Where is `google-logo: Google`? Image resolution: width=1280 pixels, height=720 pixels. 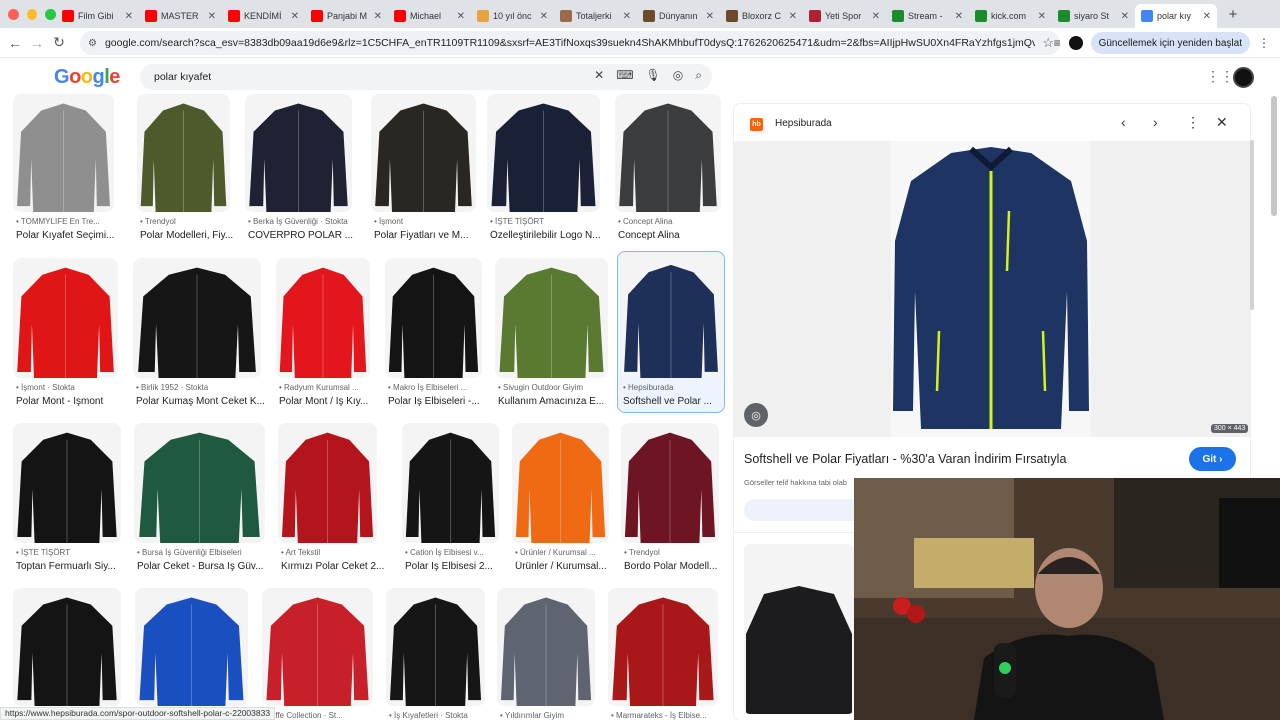 google-logo: Google is located at coordinates (87, 77).